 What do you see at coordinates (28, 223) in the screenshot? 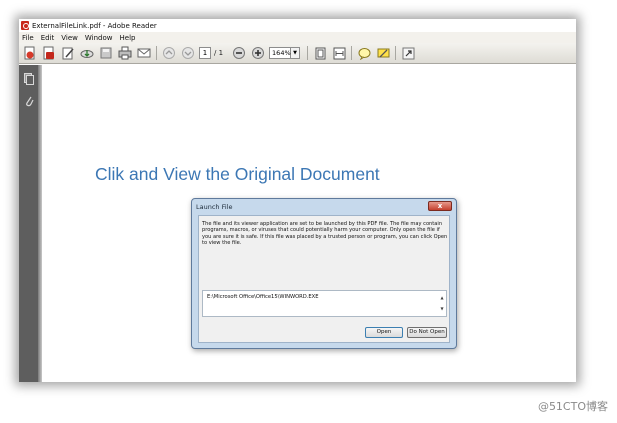
I see `navigation-pane` at bounding box center [28, 223].